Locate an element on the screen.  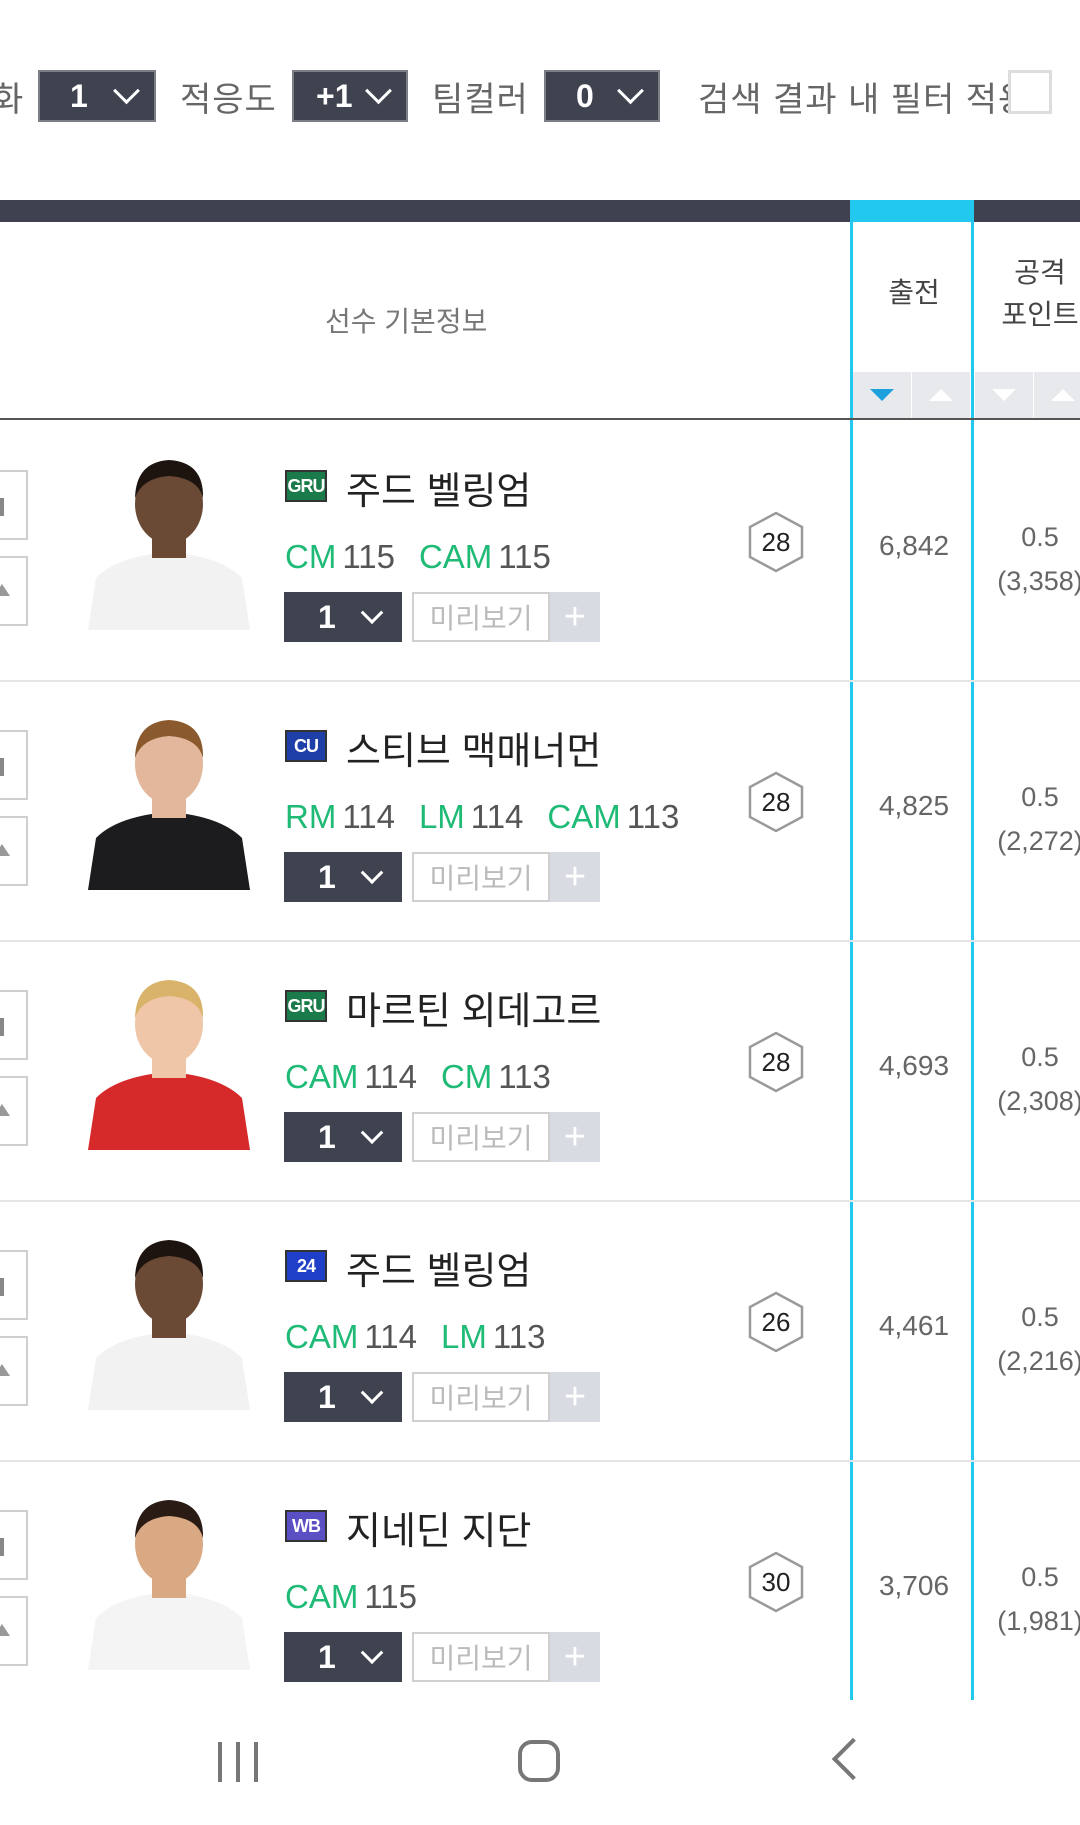
games-sort-controls is located at coordinates (912, 395).